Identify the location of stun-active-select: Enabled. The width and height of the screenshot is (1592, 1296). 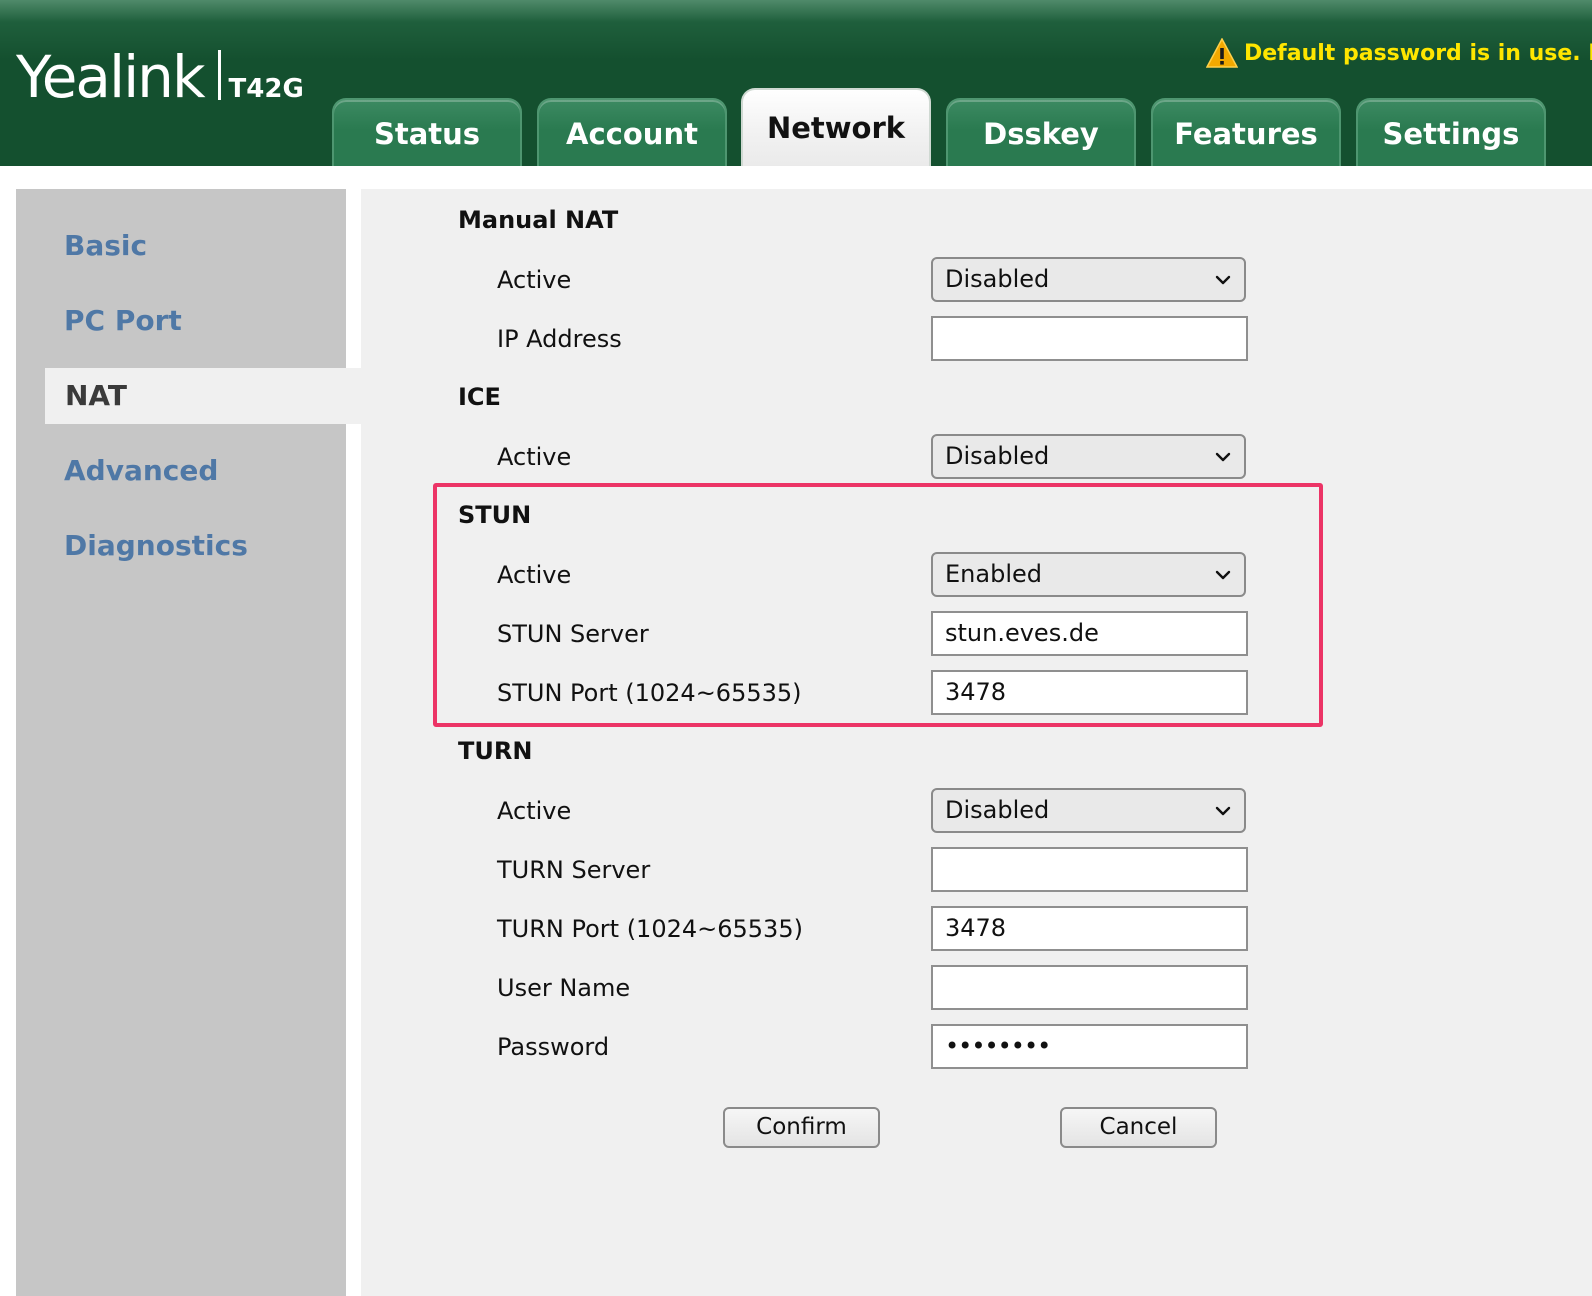
(1088, 574).